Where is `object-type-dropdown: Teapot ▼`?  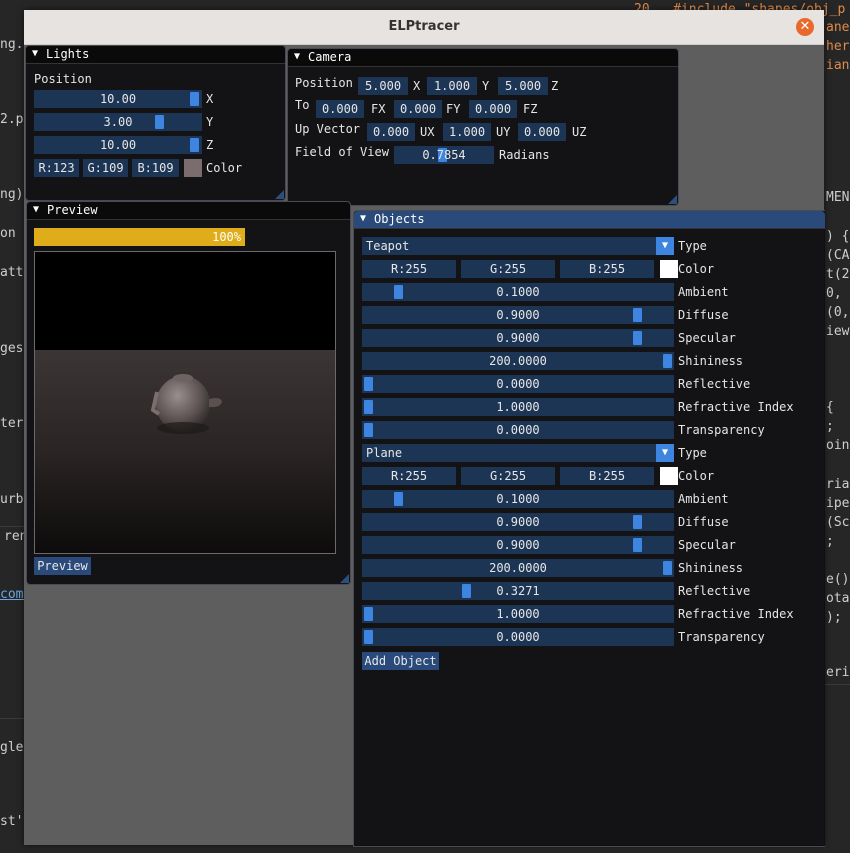
object-type-dropdown: Teapot ▼ is located at coordinates (518, 246).